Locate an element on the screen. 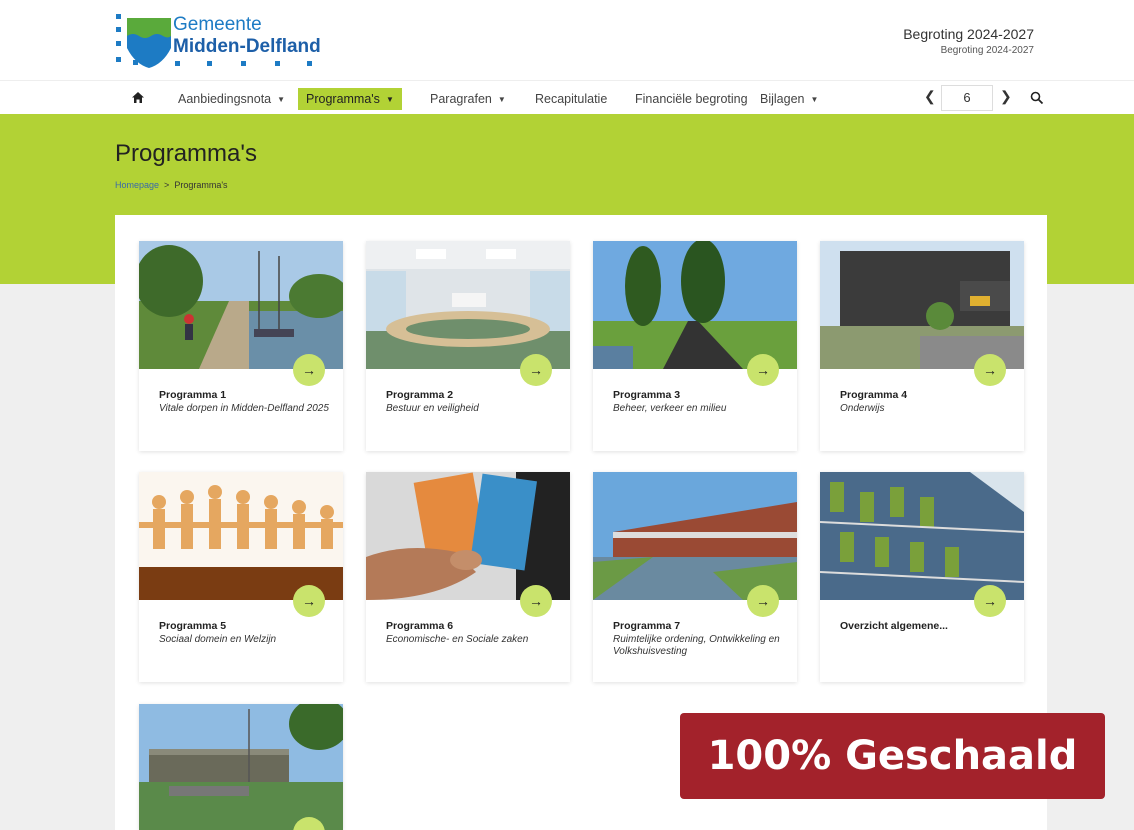  header-document-title: Begroting 2024-2027 Begroting 2024-2027 is located at coordinates (968, 41).